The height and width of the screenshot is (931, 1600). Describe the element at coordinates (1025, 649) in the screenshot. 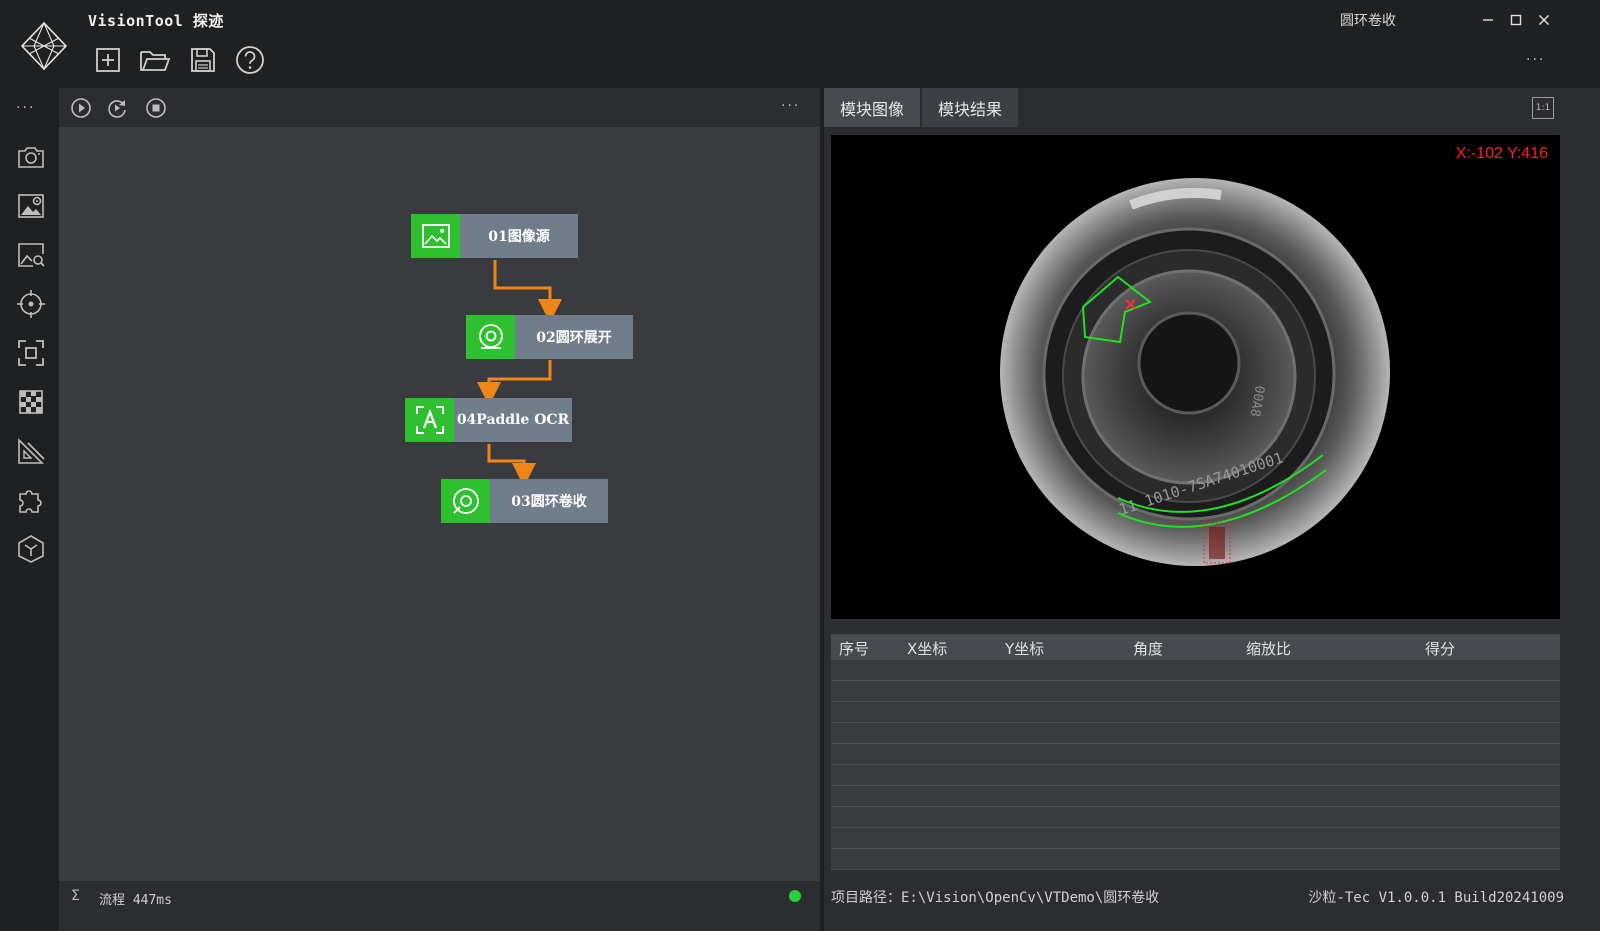

I see `column-header-y: Y坐标` at that location.